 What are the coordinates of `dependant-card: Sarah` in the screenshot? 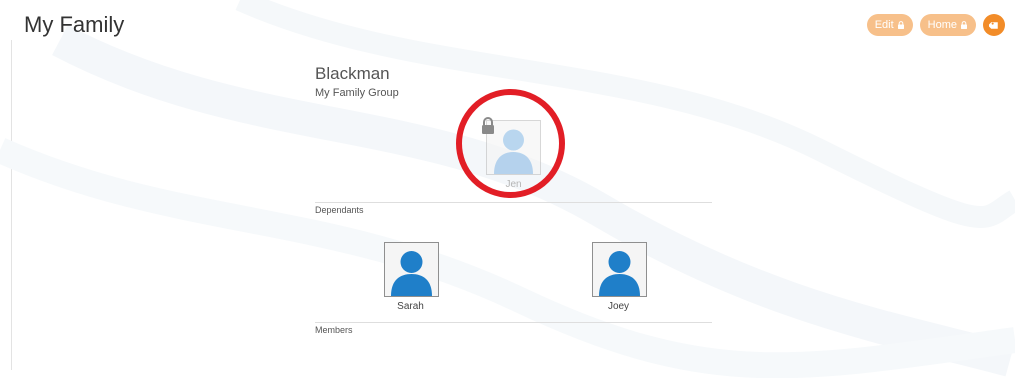 It's located at (411, 277).